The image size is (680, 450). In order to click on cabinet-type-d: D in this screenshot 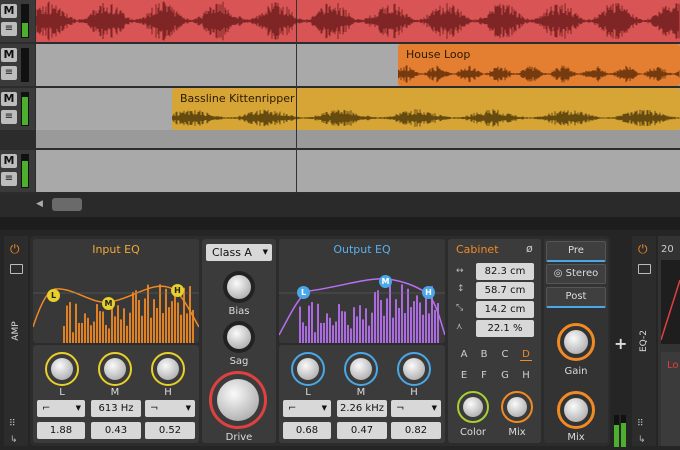, I will do `click(526, 355)`.